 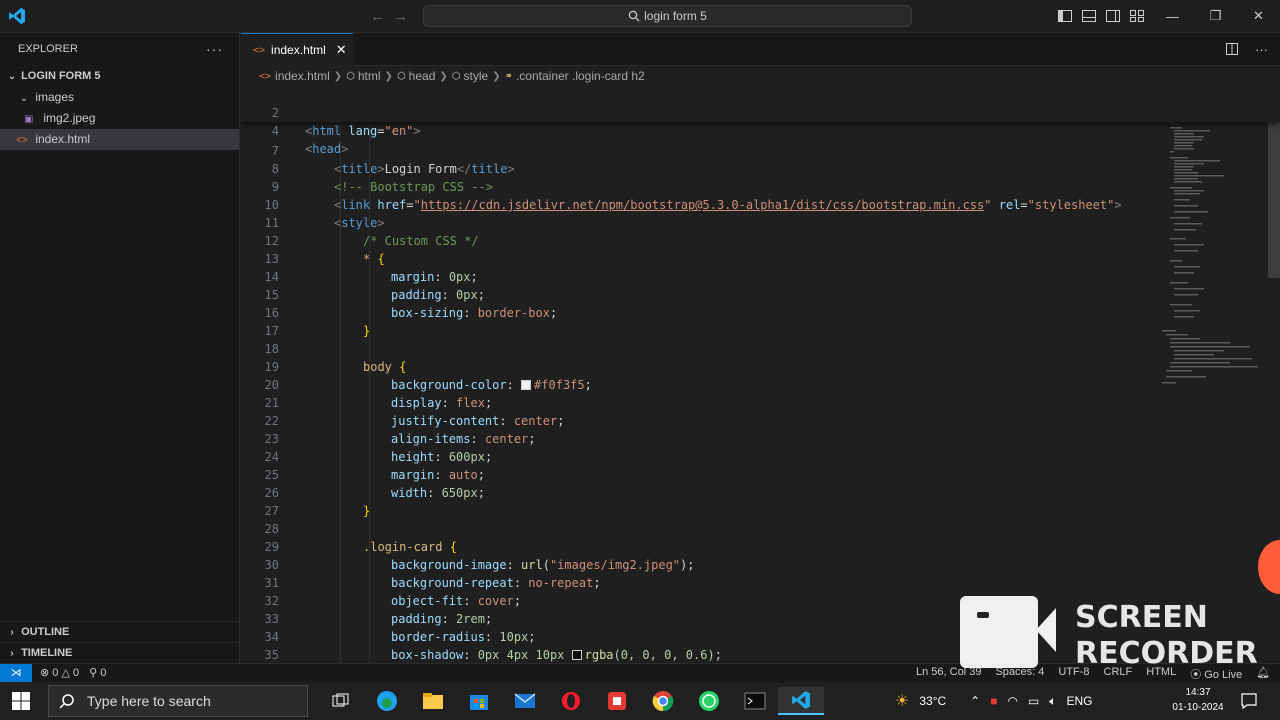 What do you see at coordinates (1198, 700) in the screenshot?
I see `clock: 14:37 01-10-2024` at bounding box center [1198, 700].